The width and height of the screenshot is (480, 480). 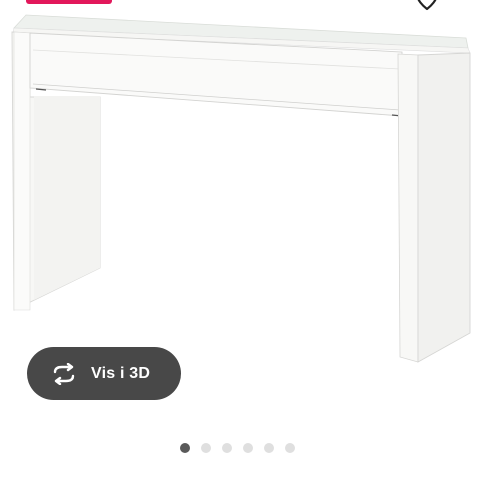 I want to click on view-in-3d-button: Vis i 3D, so click(x=104, y=373).